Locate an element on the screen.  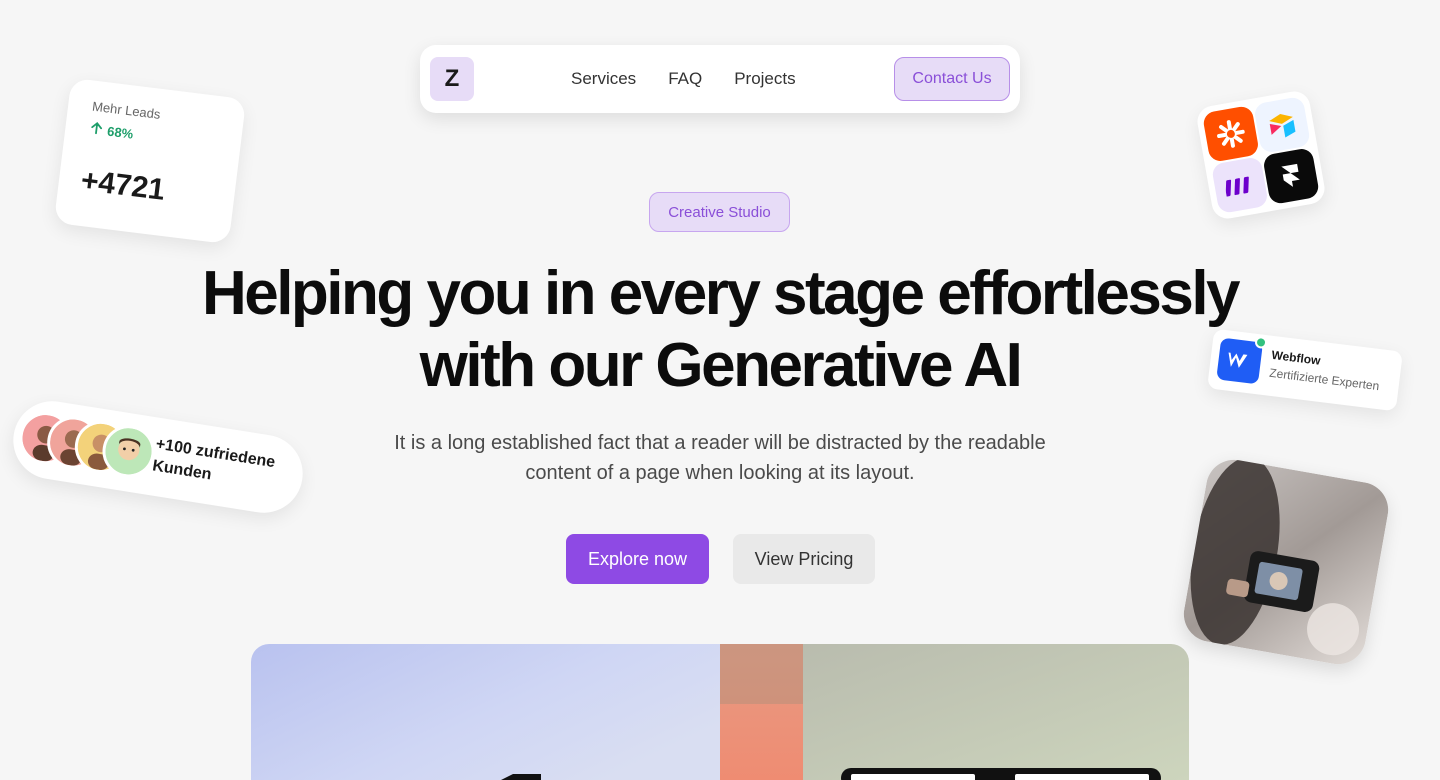
top-navbar: Z Services FAQ Projects Contact Us is located at coordinates (720, 79).